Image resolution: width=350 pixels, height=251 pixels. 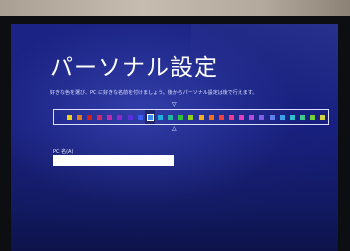 What do you see at coordinates (134, 68) in the screenshot?
I see `page-title: パーソナル設定` at bounding box center [134, 68].